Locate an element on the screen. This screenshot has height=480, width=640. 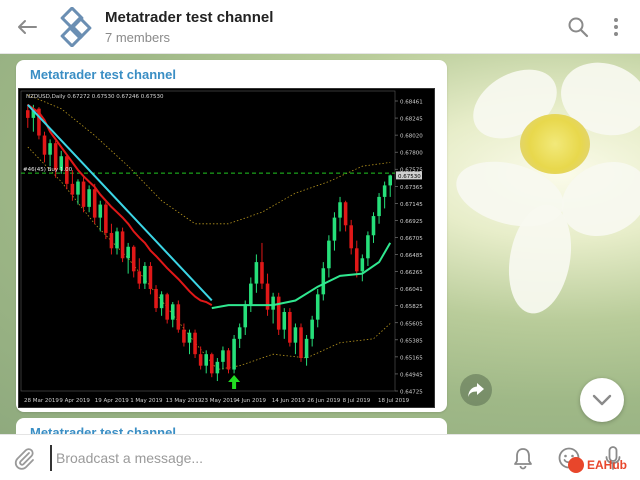
share-button is located at coordinates (476, 390).